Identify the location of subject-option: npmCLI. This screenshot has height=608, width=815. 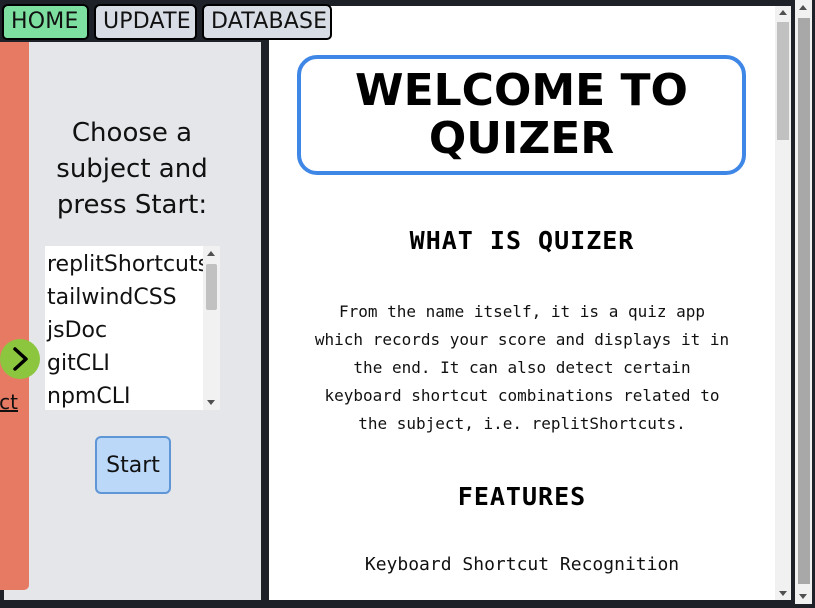
(88, 396).